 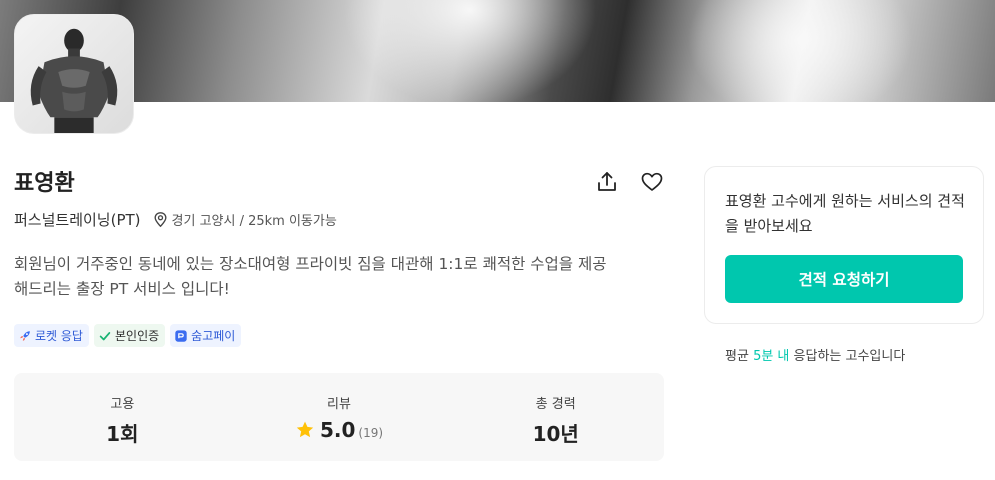 What do you see at coordinates (213, 336) in the screenshot?
I see `badge-label: 숨고페이` at bounding box center [213, 336].